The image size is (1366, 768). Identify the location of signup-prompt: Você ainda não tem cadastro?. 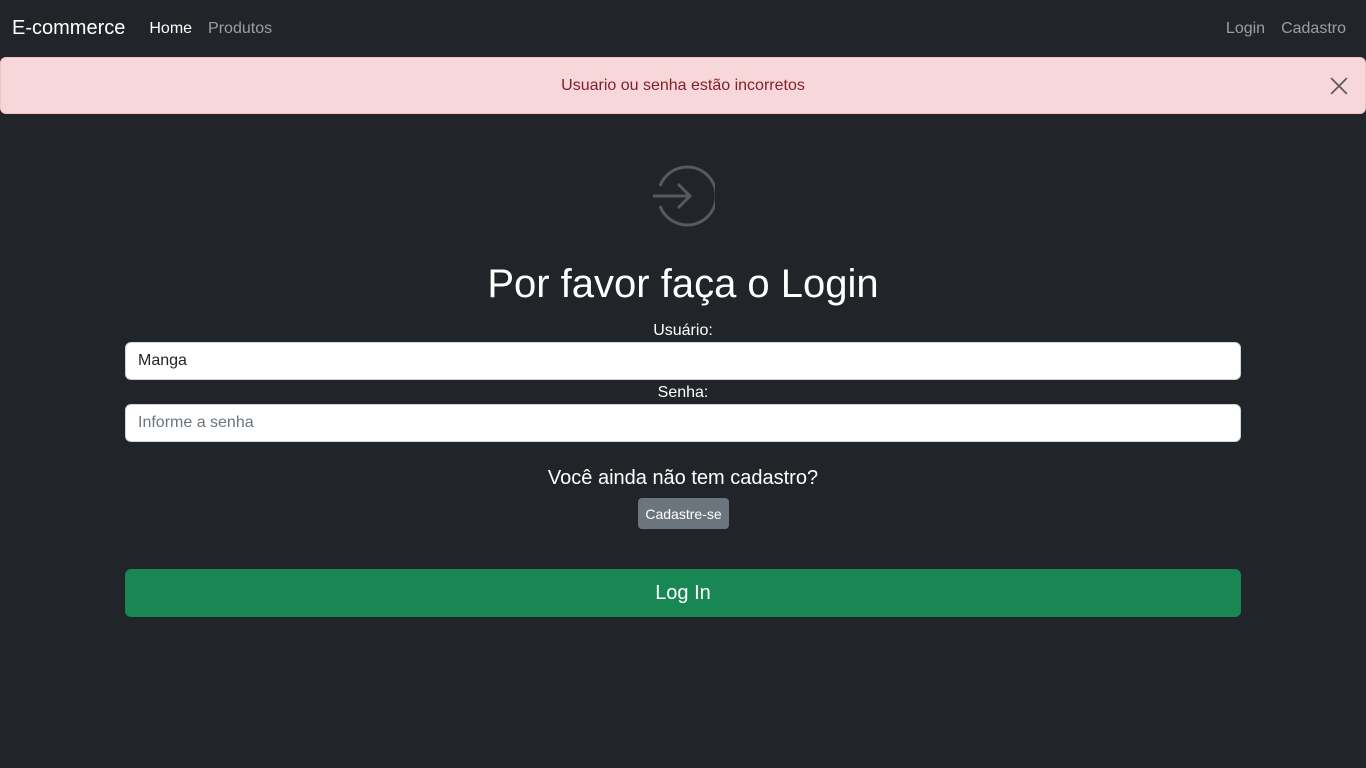
(683, 478).